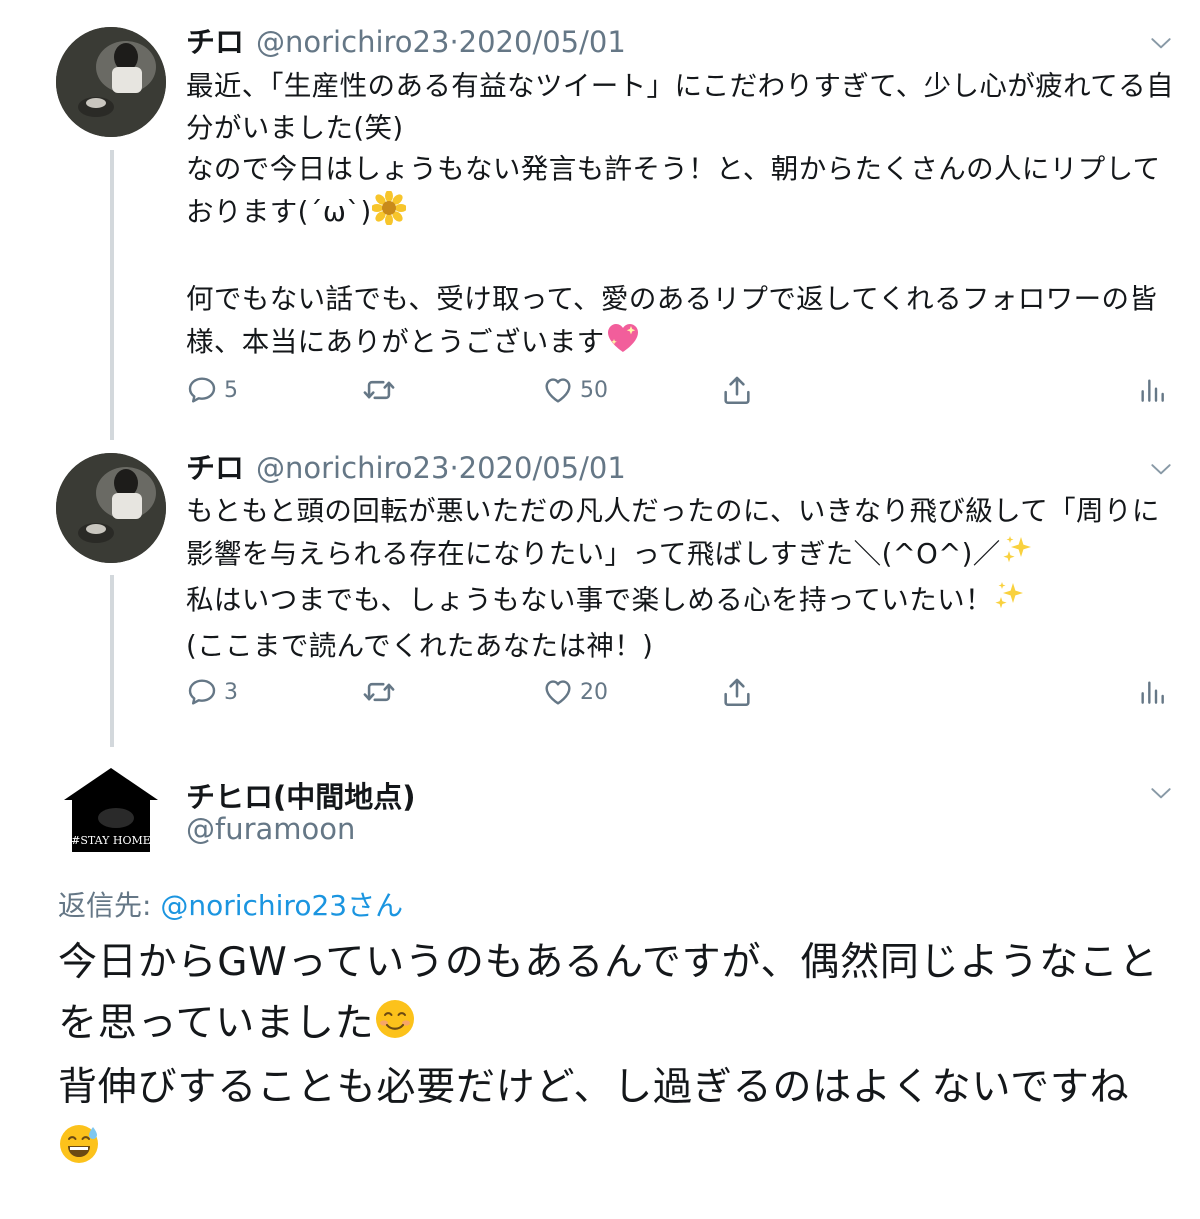 This screenshot has height=1219, width=1200. Describe the element at coordinates (575, 692) in the screenshot. I see `like-button: 20` at that location.